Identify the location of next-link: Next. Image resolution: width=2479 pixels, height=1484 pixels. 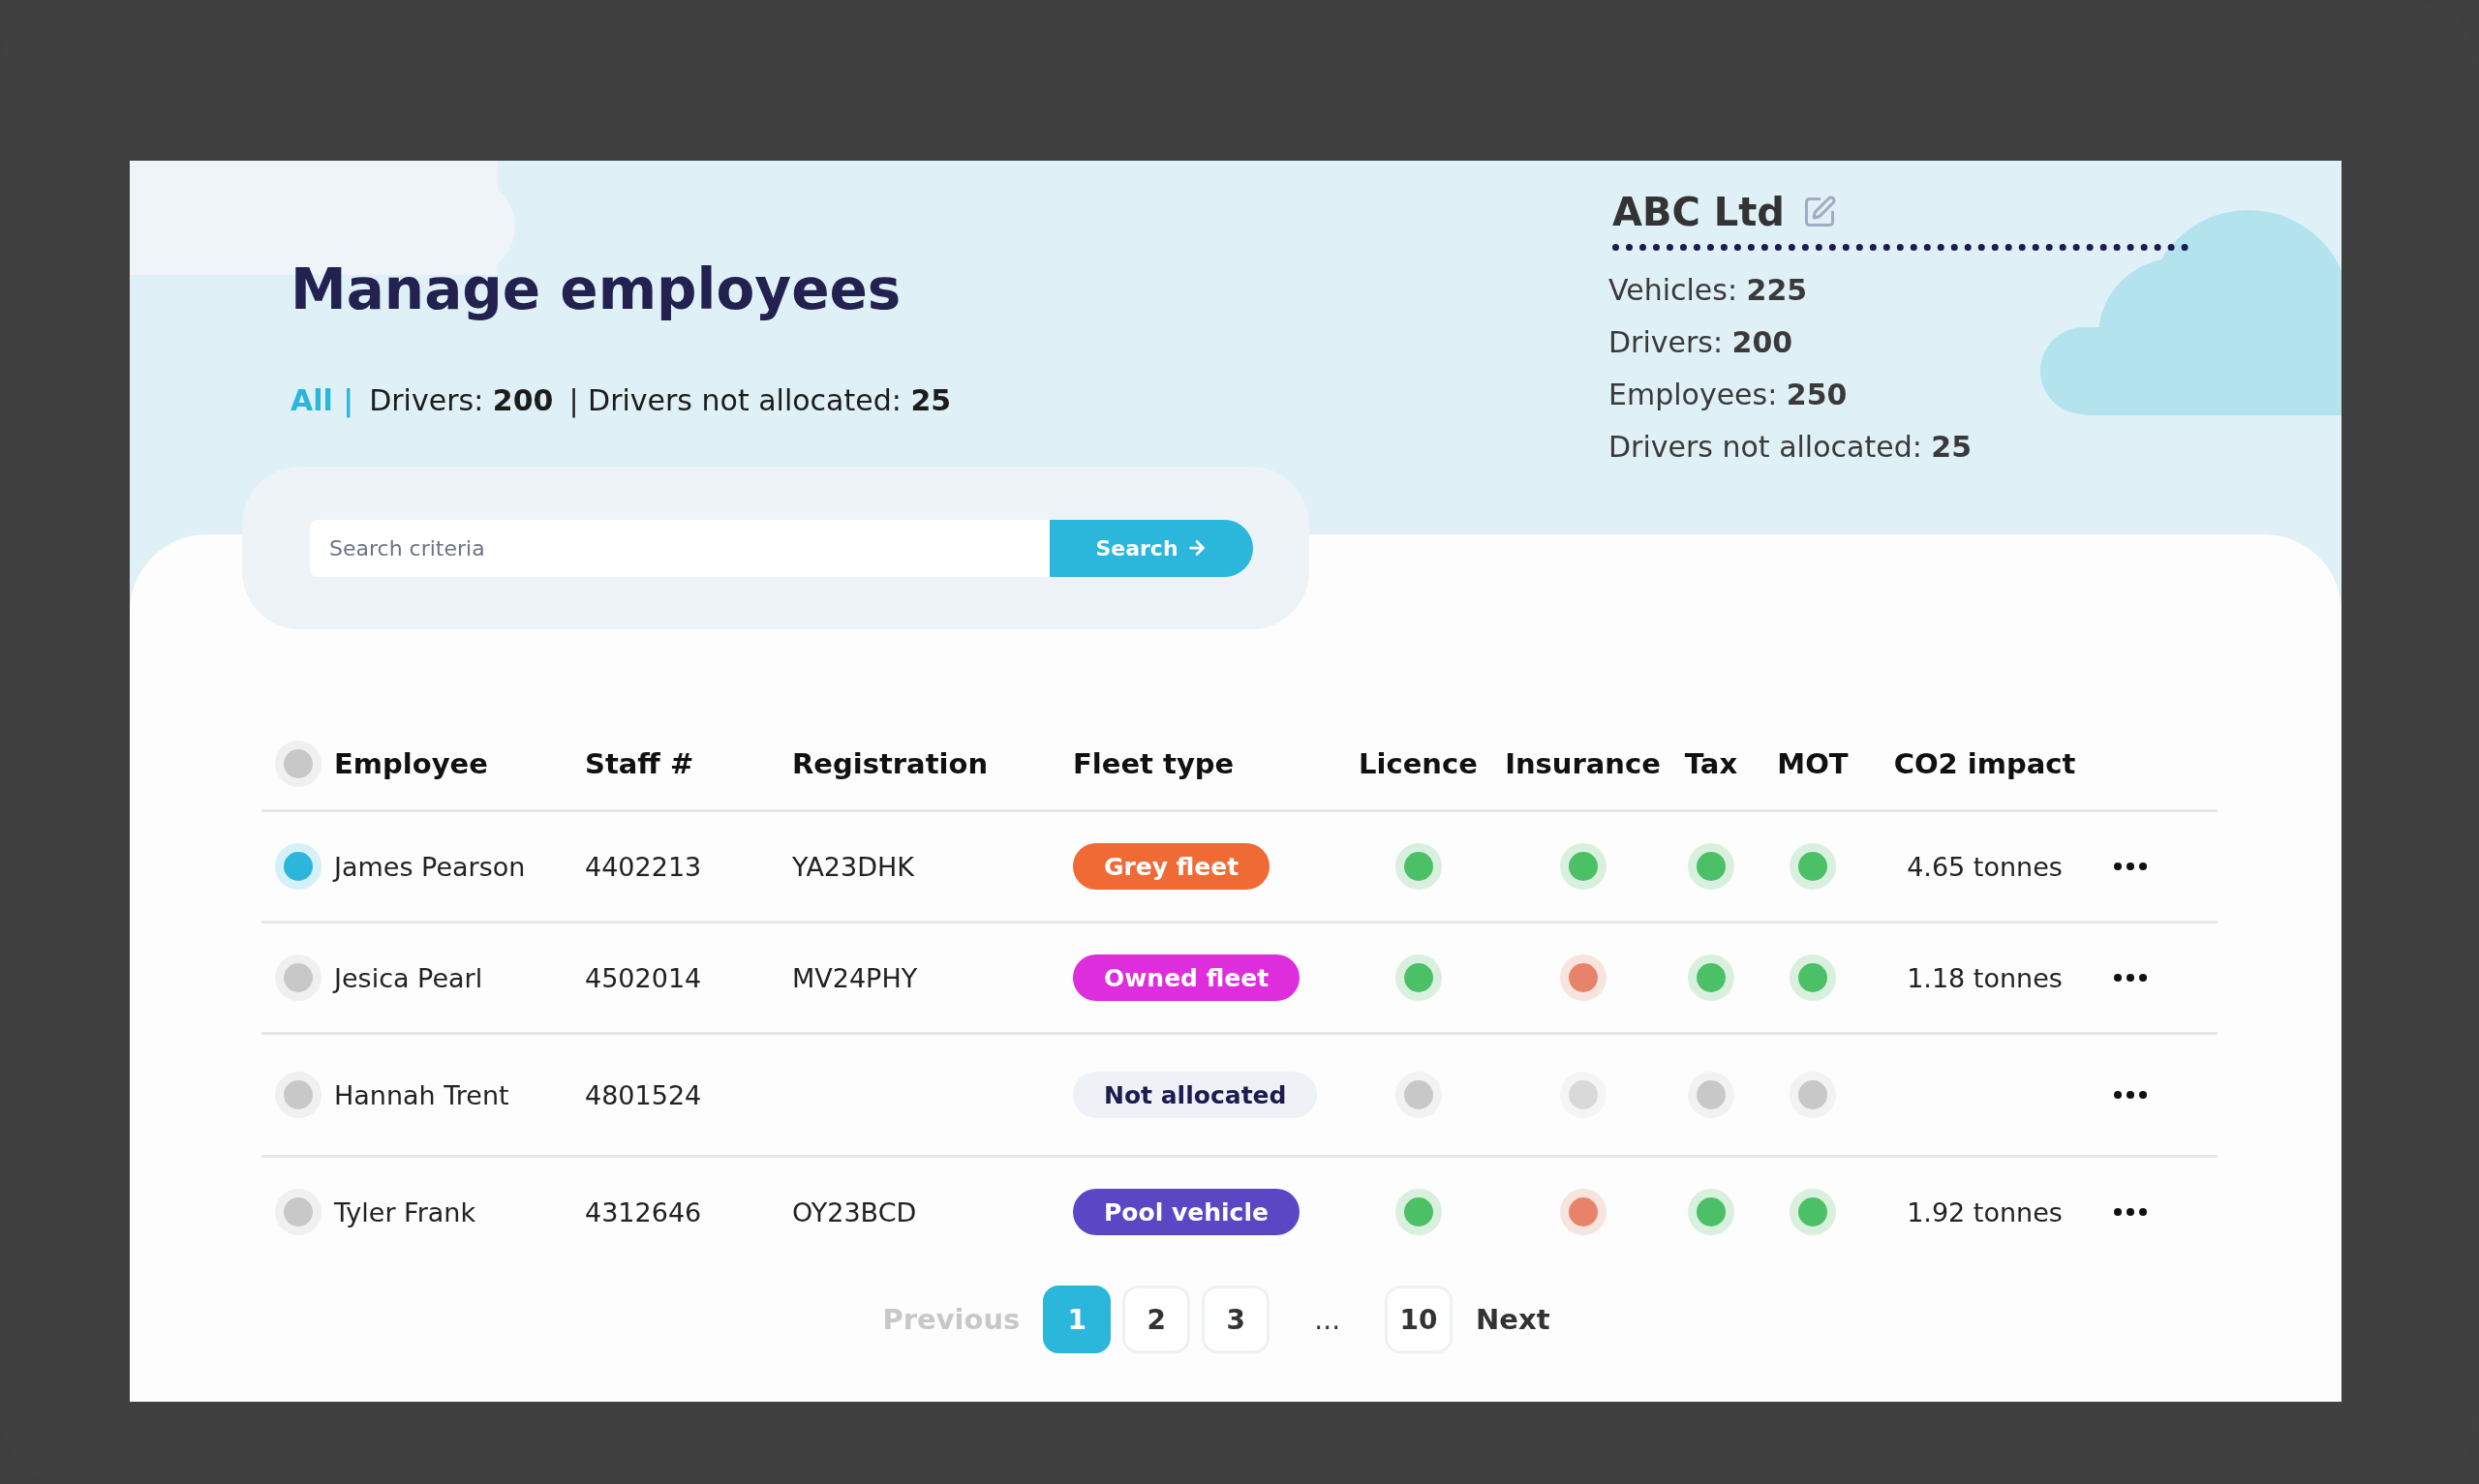
(1513, 1319).